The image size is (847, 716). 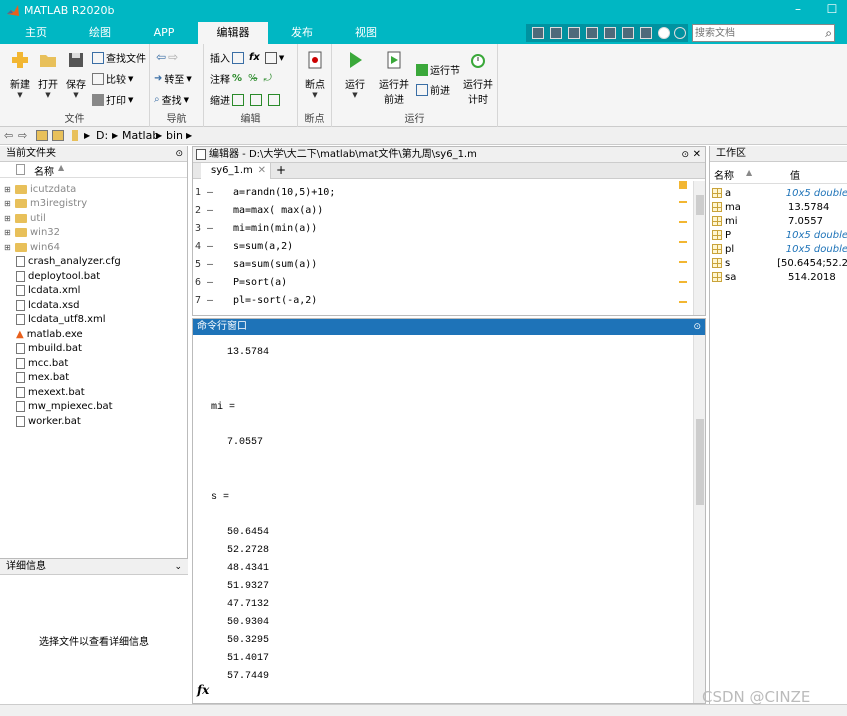 What do you see at coordinates (140, 135) in the screenshot?
I see `breadcrumb-matlab: Matlab` at bounding box center [140, 135].